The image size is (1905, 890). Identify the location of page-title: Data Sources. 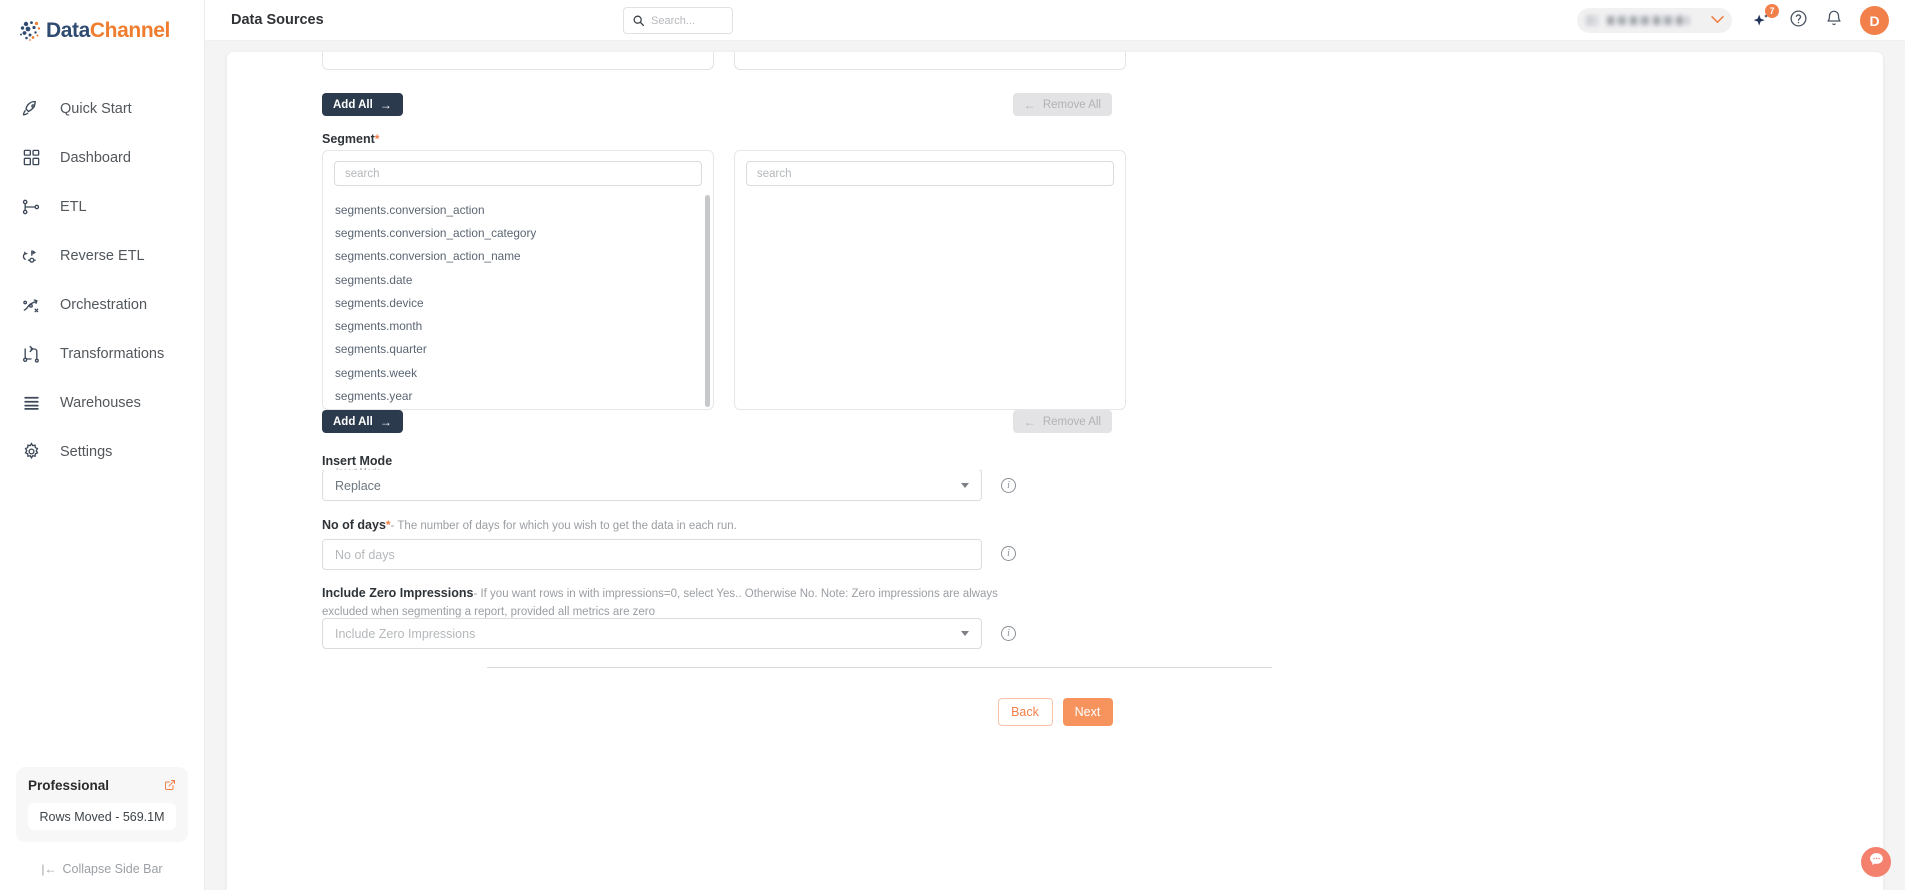
(277, 20).